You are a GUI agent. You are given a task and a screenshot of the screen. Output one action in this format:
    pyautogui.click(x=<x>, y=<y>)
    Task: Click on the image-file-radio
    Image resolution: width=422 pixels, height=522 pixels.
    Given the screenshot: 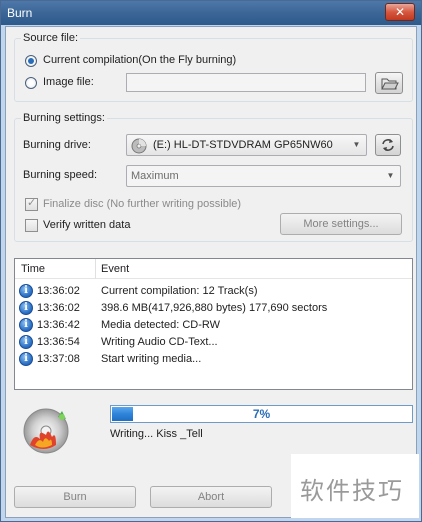 What is the action you would take?
    pyautogui.click(x=31, y=83)
    